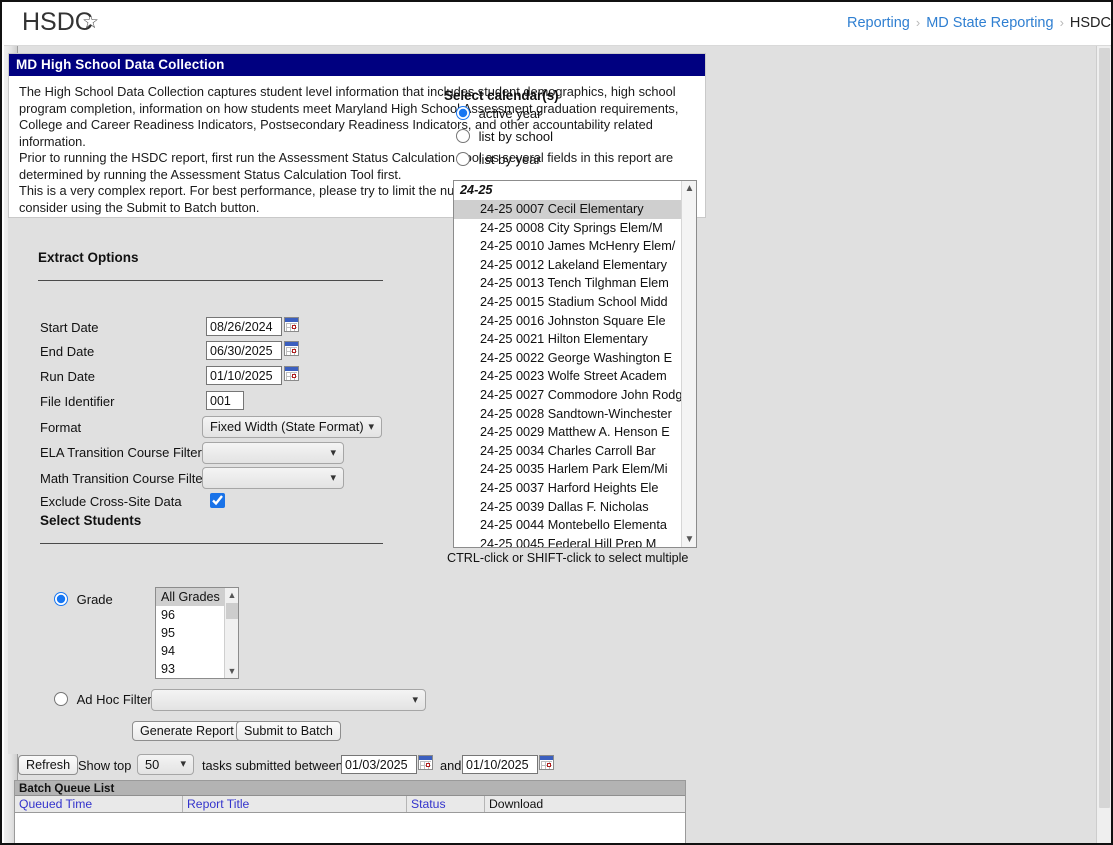 Image resolution: width=1113 pixels, height=845 pixels. I want to click on list-by-school-radio, so click(463, 136).